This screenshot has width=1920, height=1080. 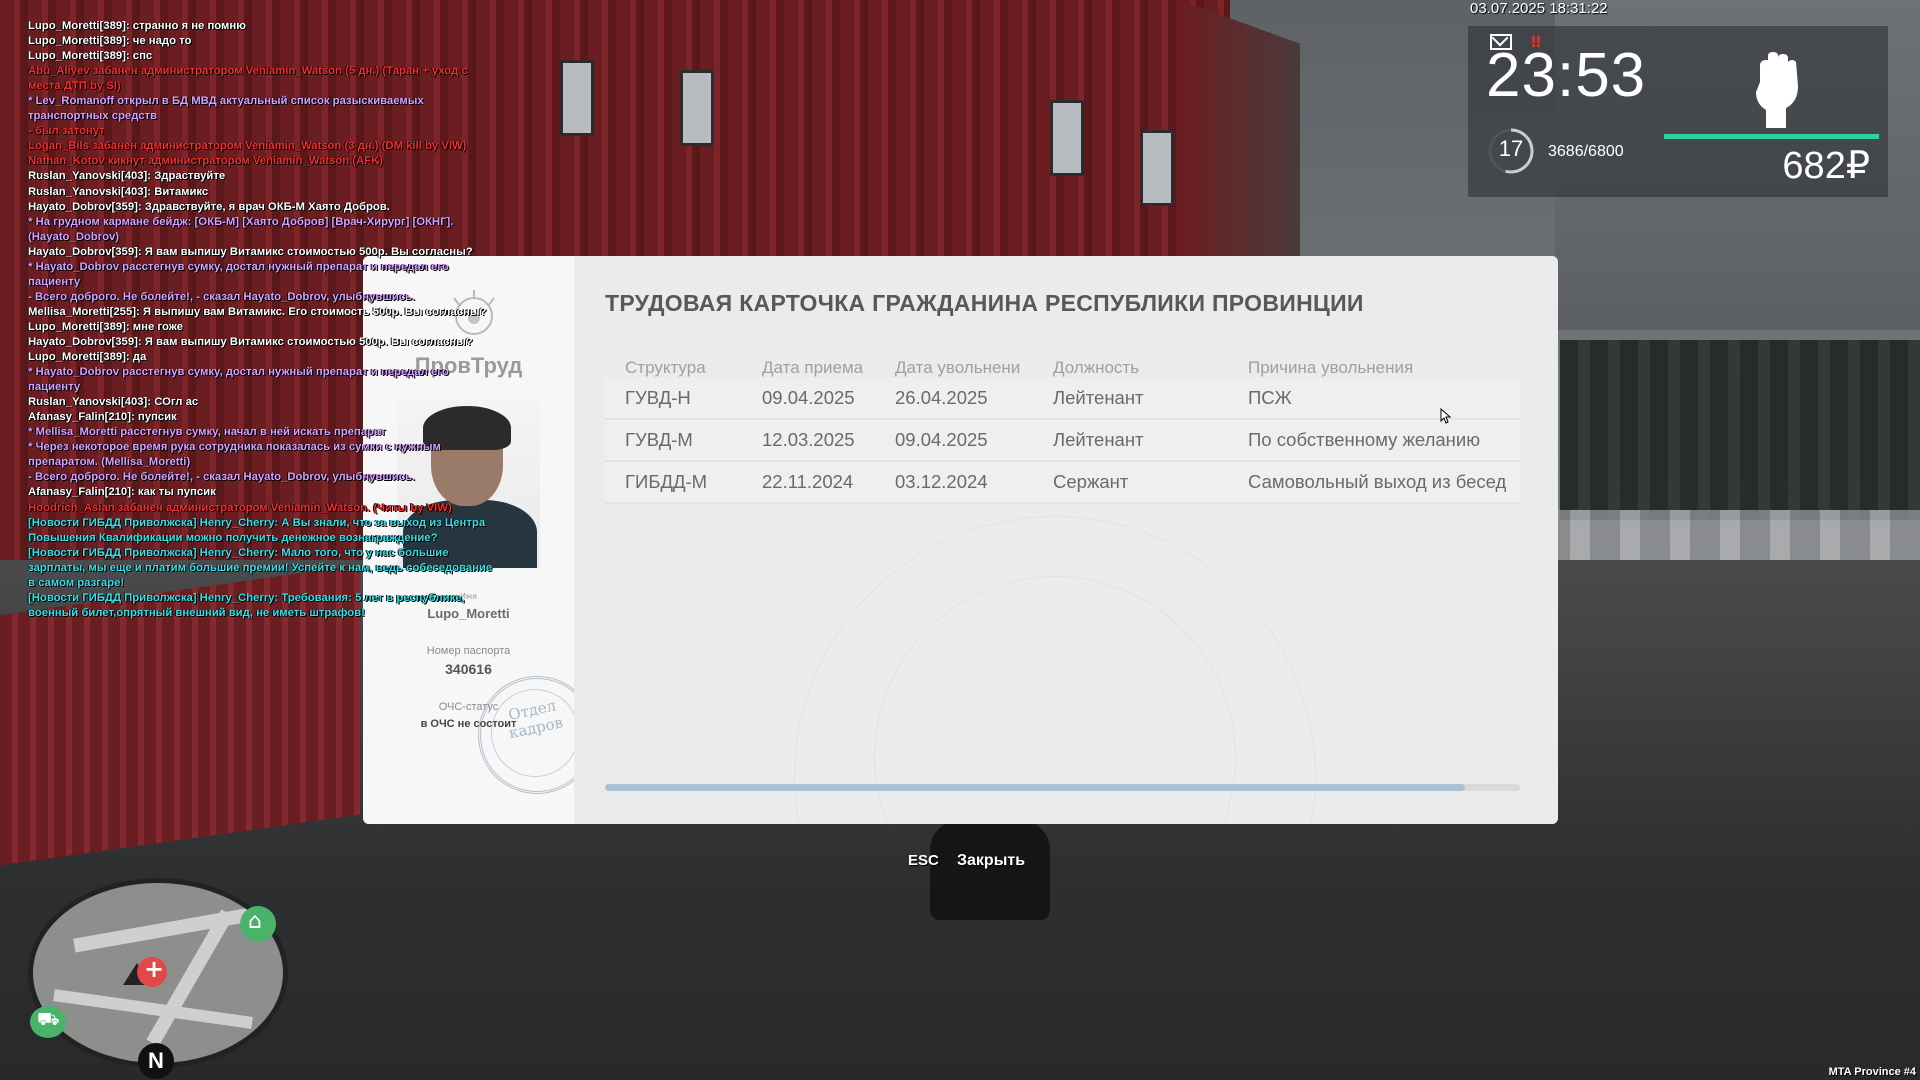 I want to click on chat-line: Lupo_Moretti[389]: че надо то, so click(x=110, y=41).